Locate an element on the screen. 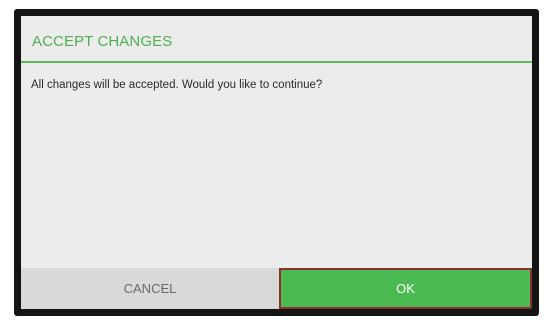 The width and height of the screenshot is (549, 320). dialog-button-bar: CANCEL OK is located at coordinates (276, 288).